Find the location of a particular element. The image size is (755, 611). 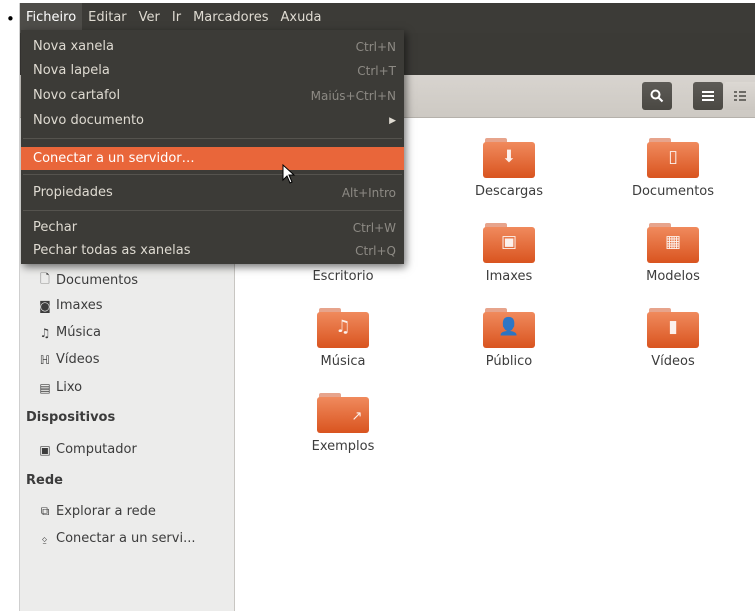

menu-item-pechar-todas: Pechar todas as xanelas Ctrl+Q is located at coordinates (212, 250).